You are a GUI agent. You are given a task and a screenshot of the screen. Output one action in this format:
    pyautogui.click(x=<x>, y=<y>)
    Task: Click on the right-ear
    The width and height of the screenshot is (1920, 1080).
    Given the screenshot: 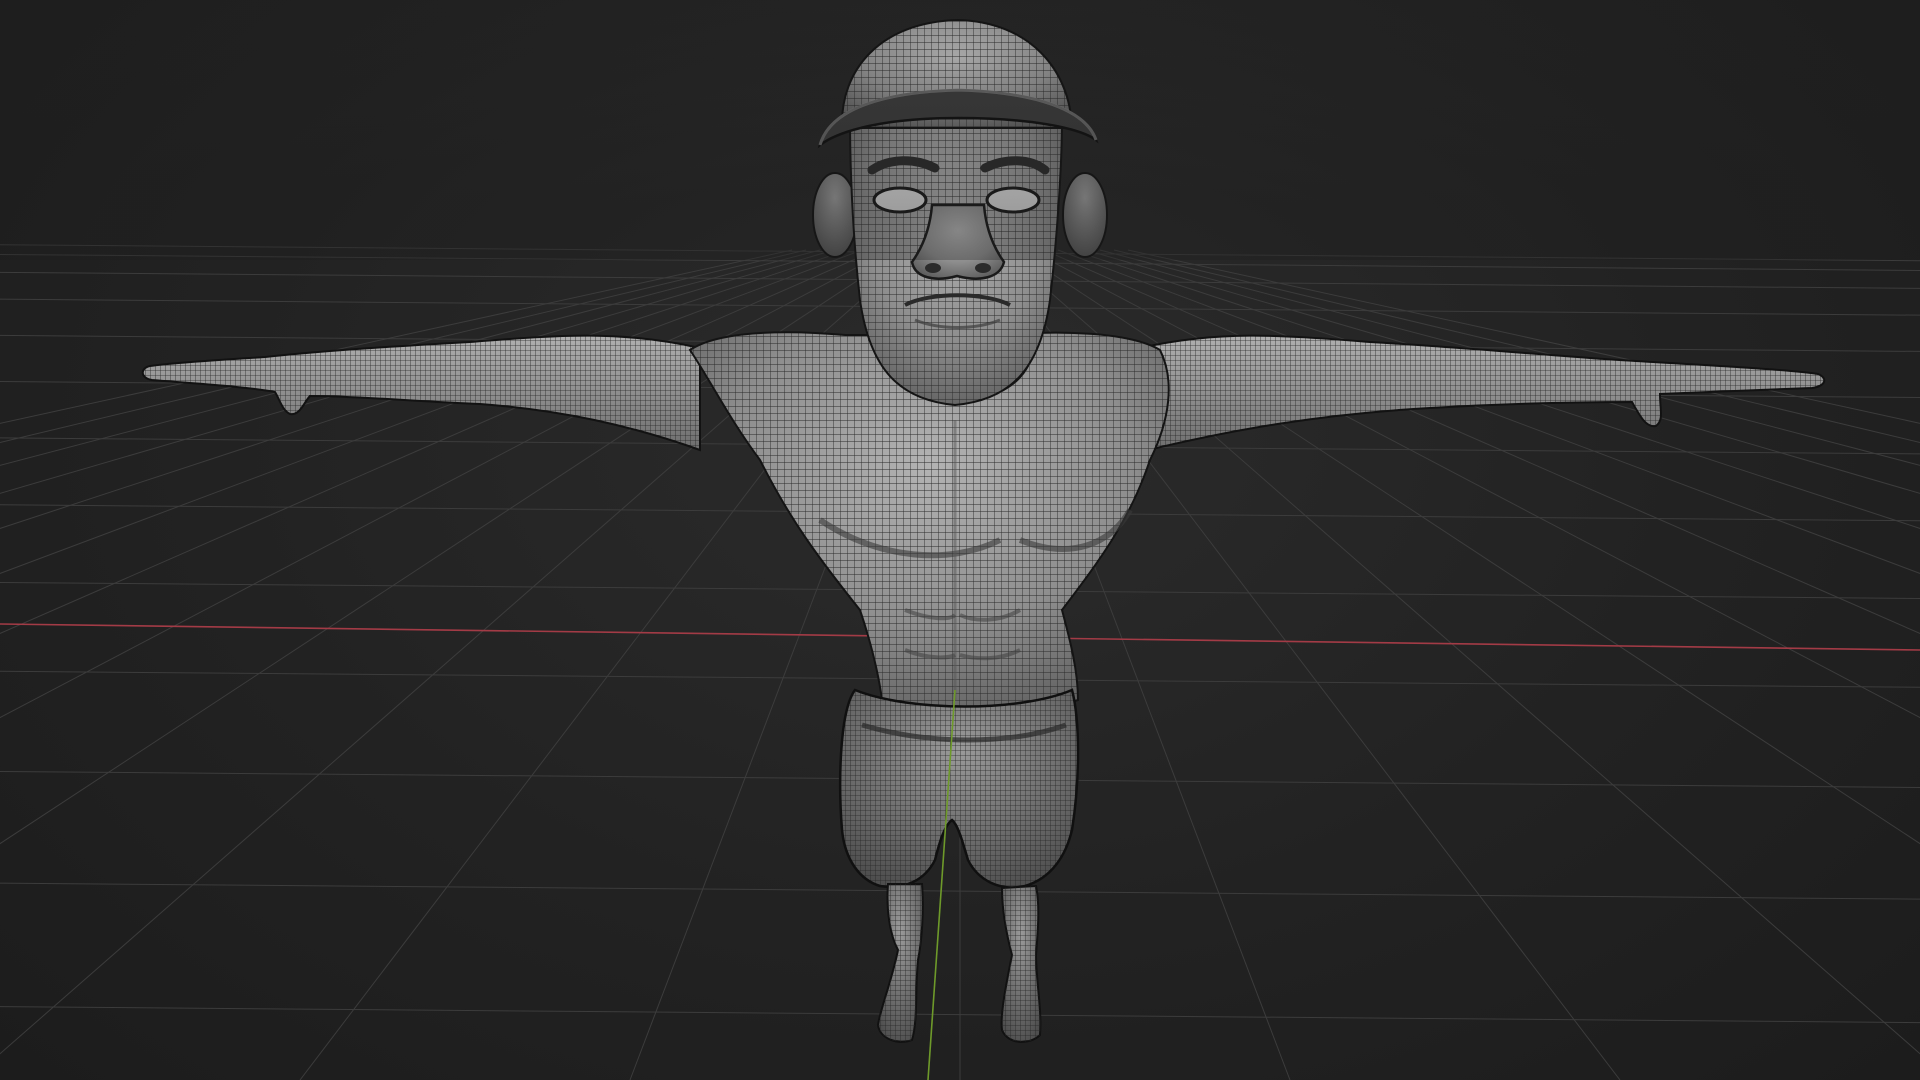 What is the action you would take?
    pyautogui.click(x=1085, y=215)
    